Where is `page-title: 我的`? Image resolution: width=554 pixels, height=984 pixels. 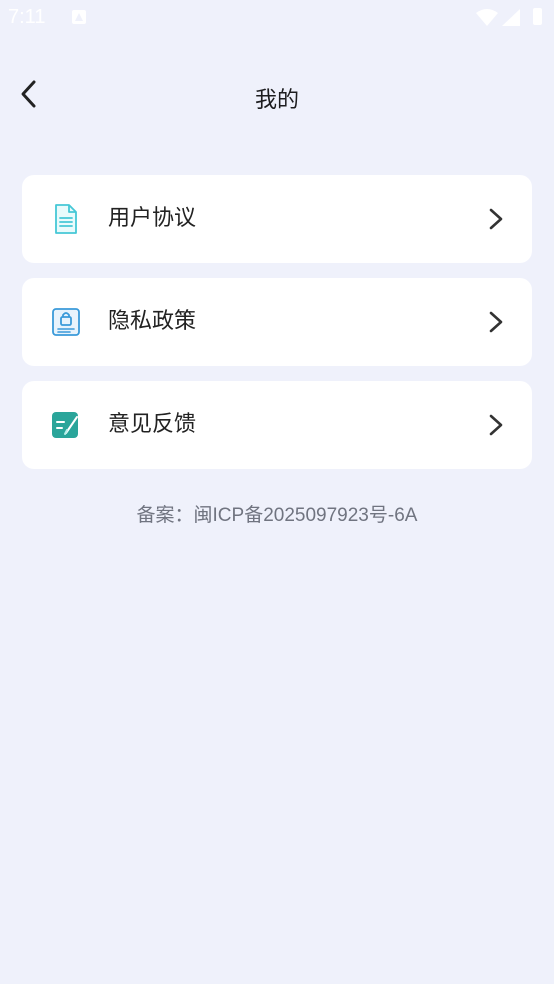 page-title: 我的 is located at coordinates (276, 100).